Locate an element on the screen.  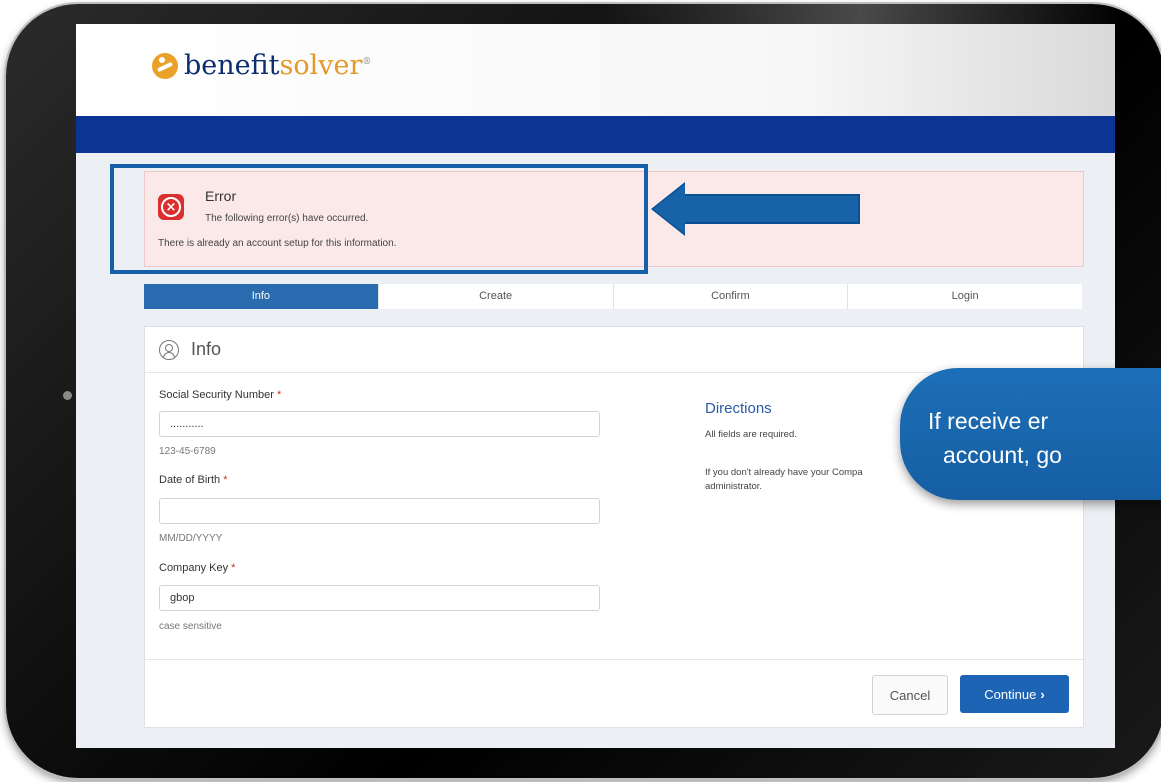
company-key-required-mark: * is located at coordinates (233, 568).